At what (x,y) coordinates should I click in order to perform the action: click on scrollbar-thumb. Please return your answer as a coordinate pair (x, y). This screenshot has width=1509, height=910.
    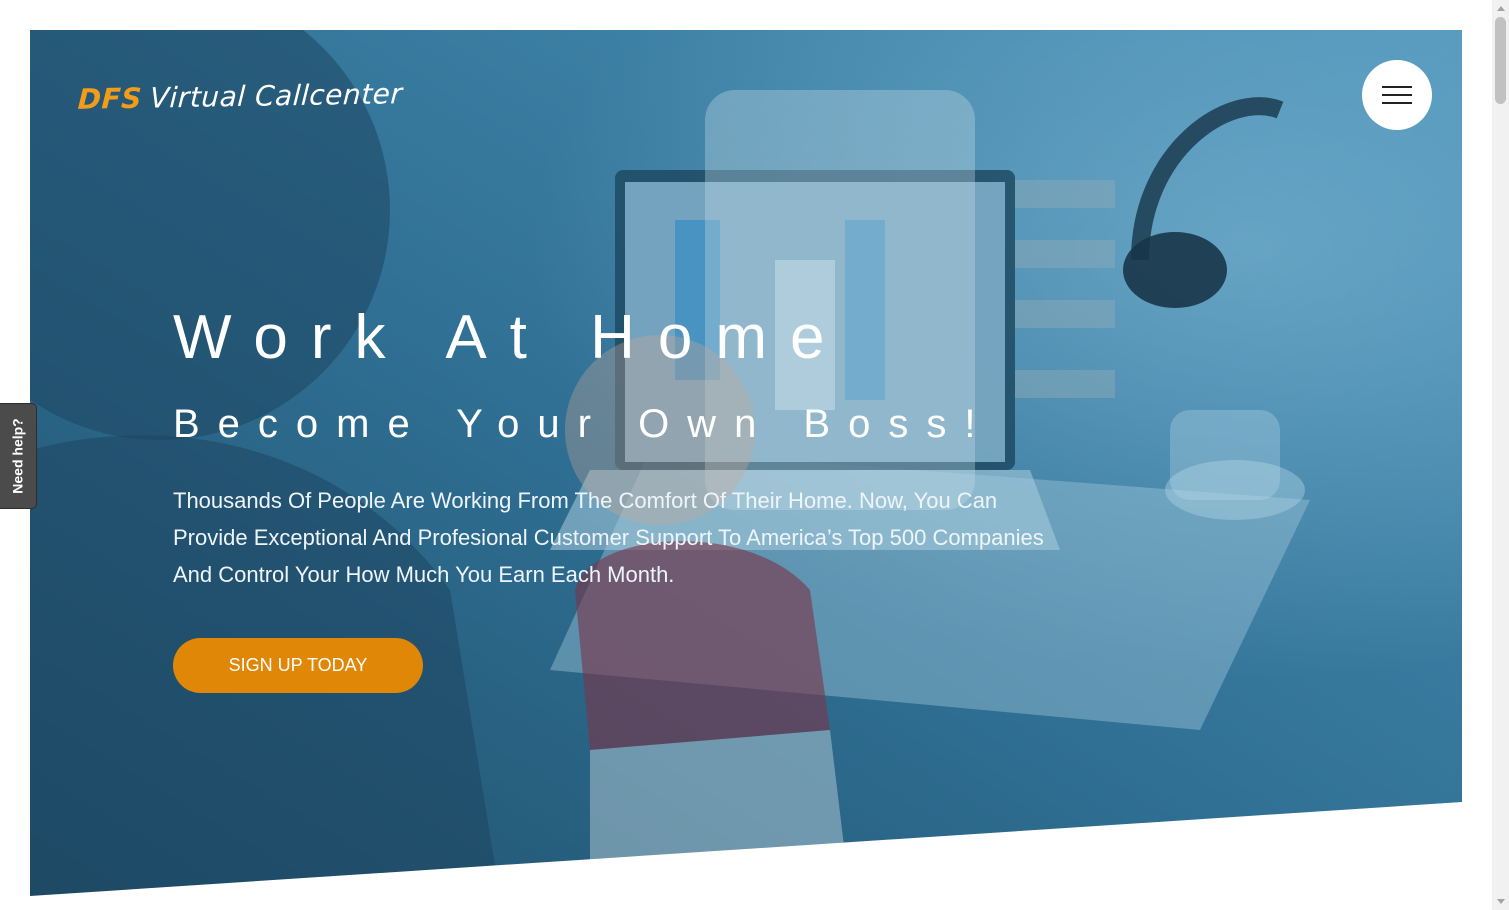
    Looking at the image, I should click on (1500, 60).